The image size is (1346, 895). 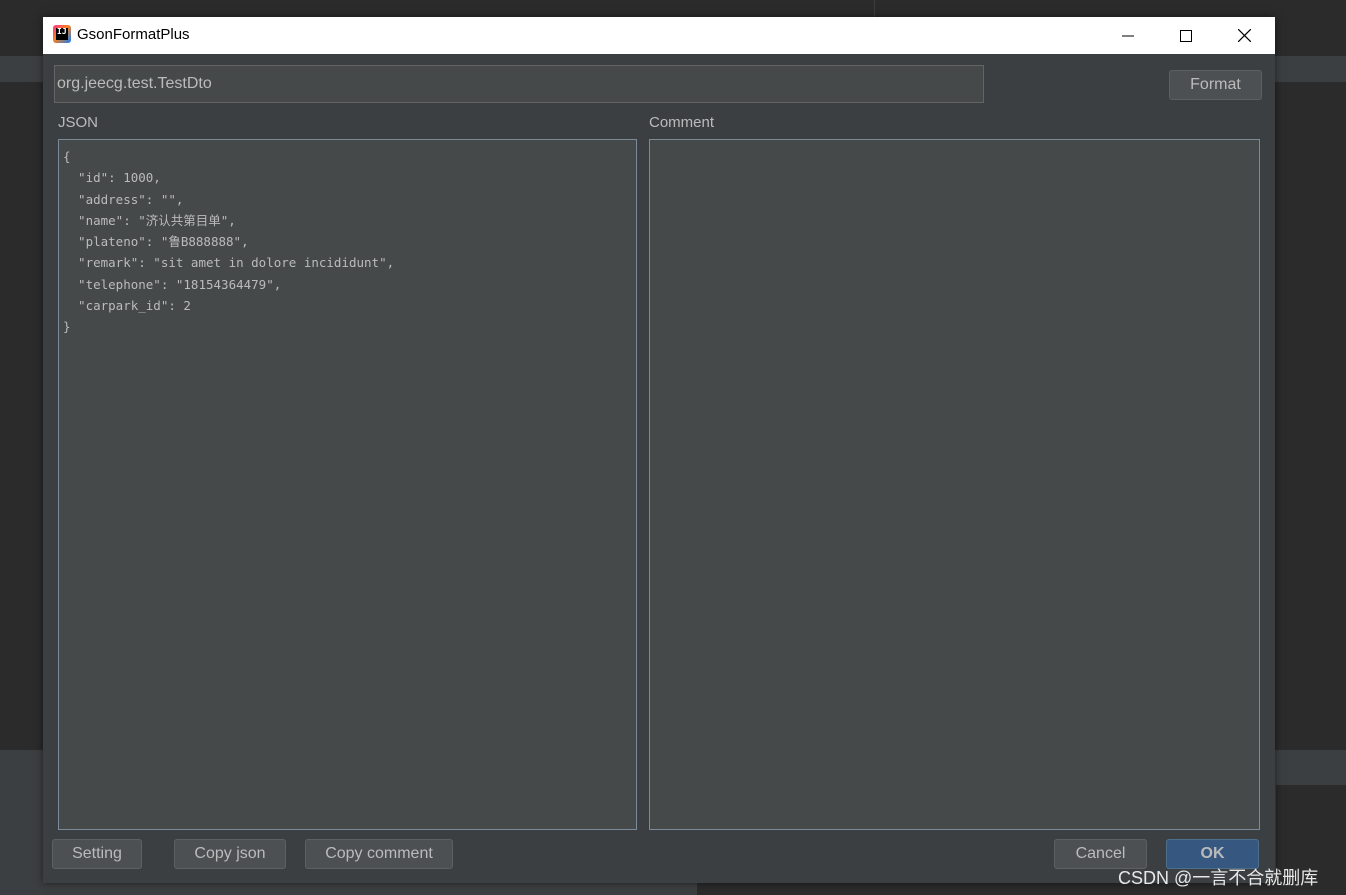 What do you see at coordinates (67, 327) in the screenshot?
I see `json-line: }` at bounding box center [67, 327].